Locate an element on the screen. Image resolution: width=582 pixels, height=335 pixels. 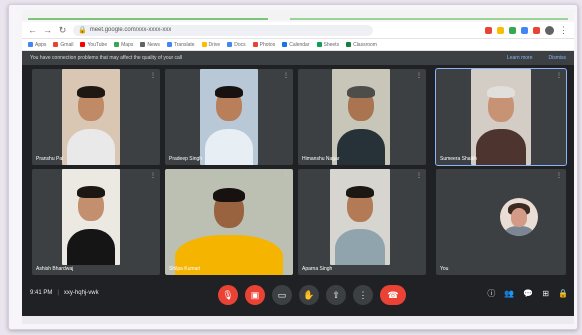
bookmark-item: Photos is located at coordinates (264, 44).